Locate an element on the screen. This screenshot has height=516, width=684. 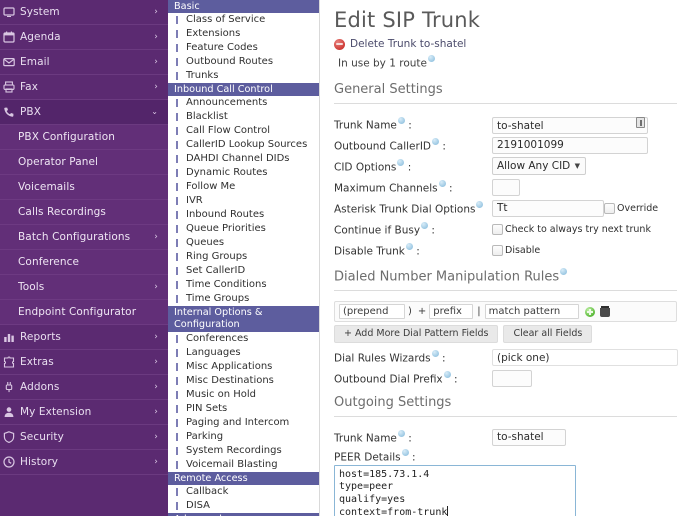
continue-if-busy-checkbox is located at coordinates (497, 229).